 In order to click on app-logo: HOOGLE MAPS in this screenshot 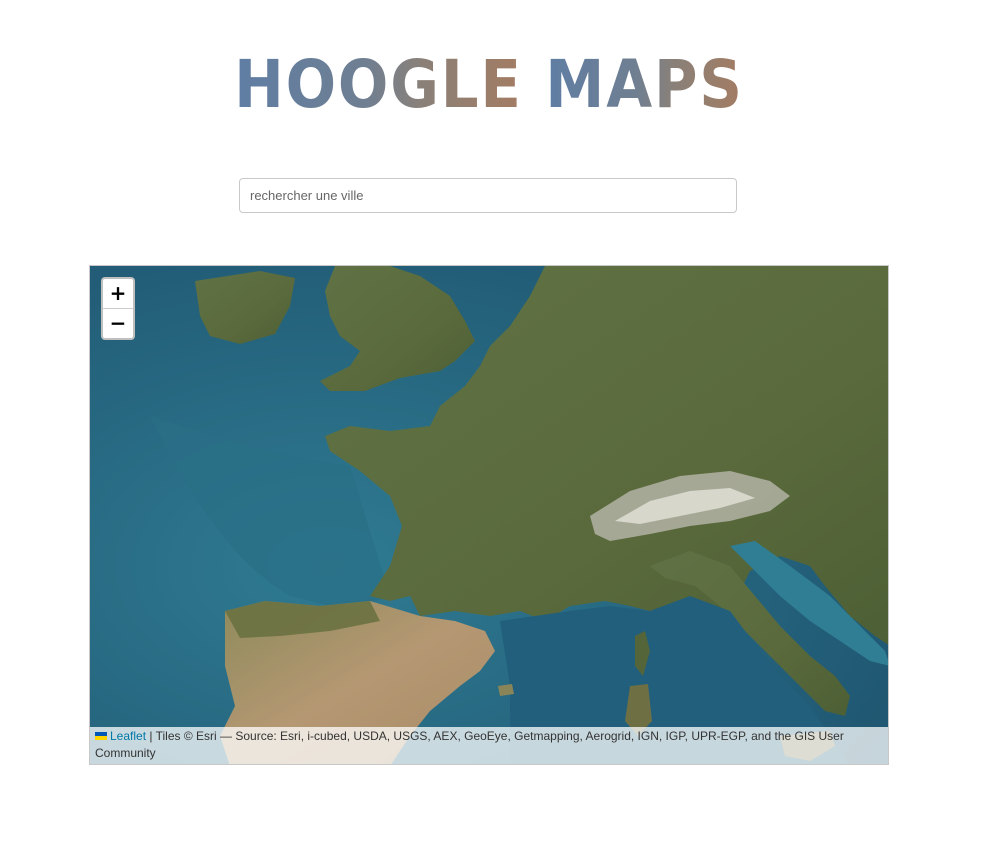, I will do `click(489, 85)`.